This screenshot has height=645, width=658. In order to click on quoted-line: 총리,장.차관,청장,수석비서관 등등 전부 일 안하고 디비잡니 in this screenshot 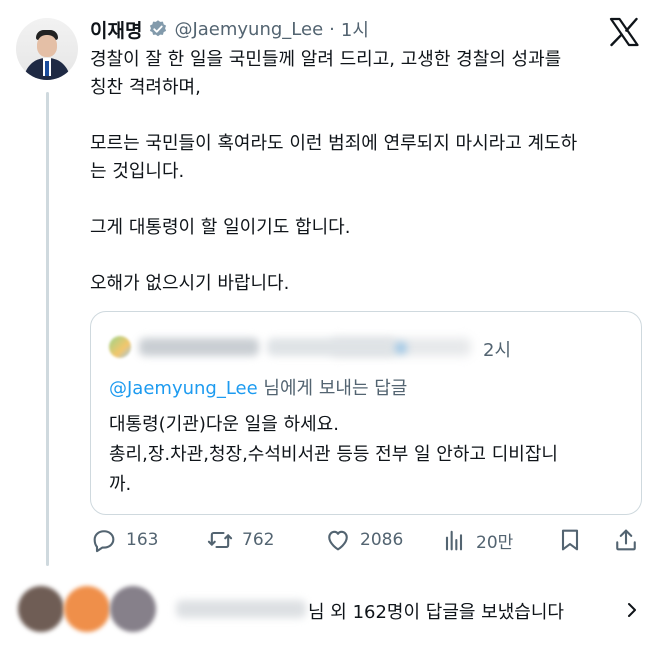, I will do `click(333, 454)`.